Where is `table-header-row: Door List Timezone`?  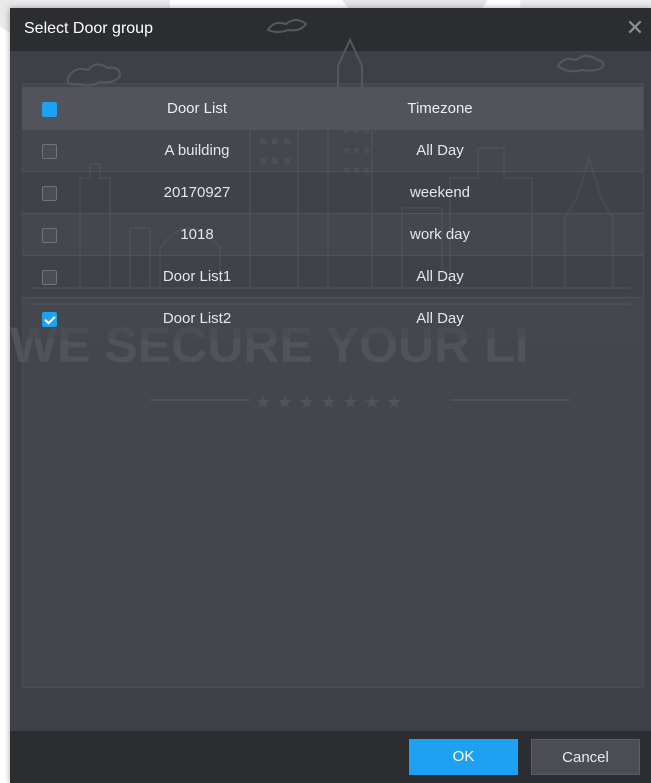 table-header-row: Door List Timezone is located at coordinates (332, 108).